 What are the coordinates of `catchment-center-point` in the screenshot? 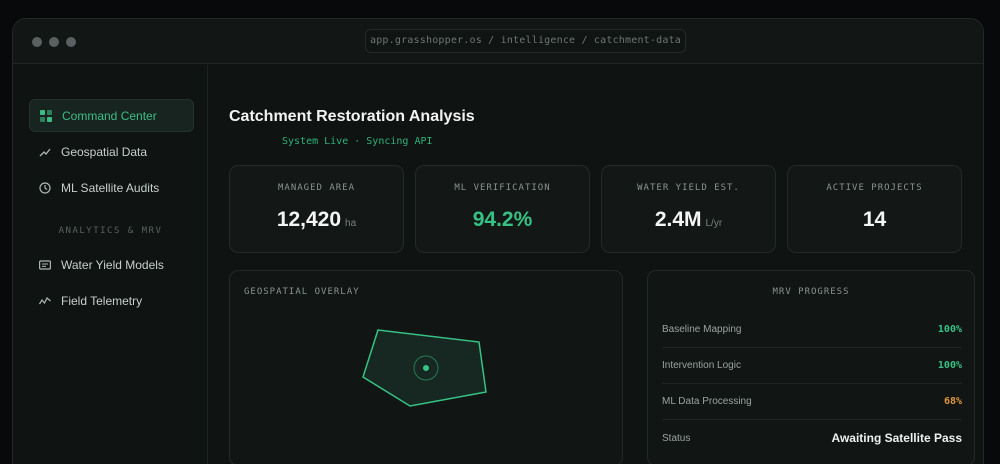 It's located at (426, 368).